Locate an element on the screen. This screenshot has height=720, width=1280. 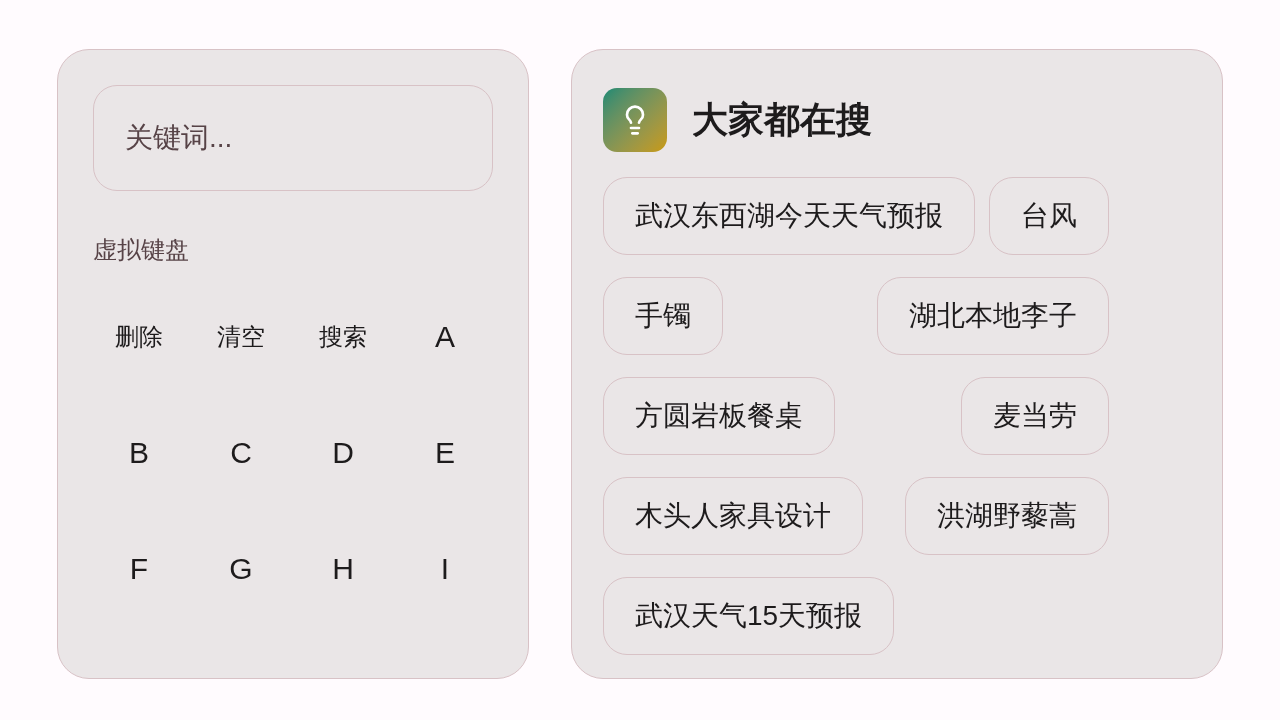
lightbulb-icon is located at coordinates (635, 120).